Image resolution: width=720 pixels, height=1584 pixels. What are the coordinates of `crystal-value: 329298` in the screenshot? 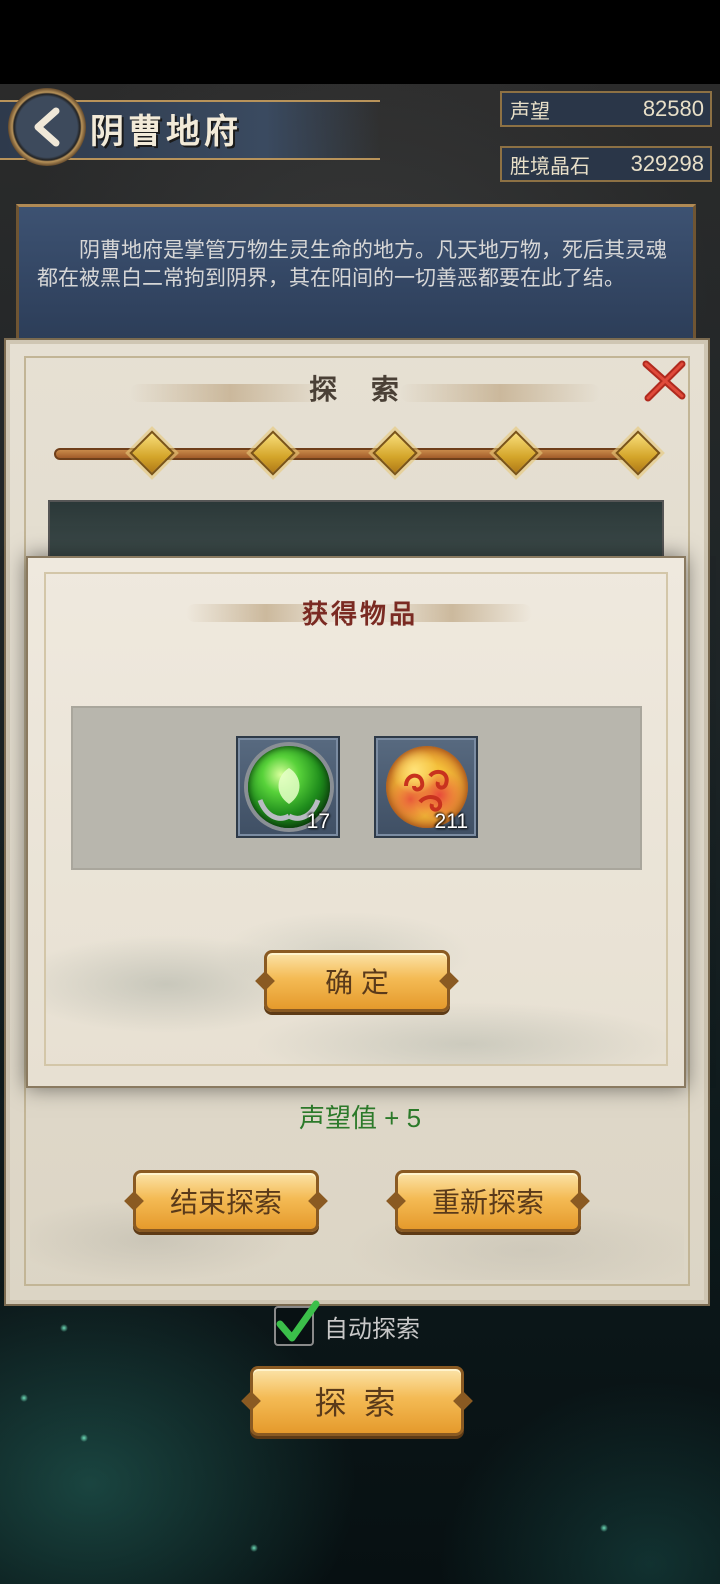 It's located at (667, 163).